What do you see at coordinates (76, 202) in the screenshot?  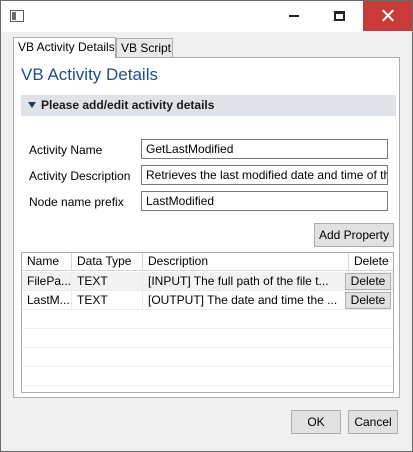 I see `node-prefix-label: Node name prefix` at bounding box center [76, 202].